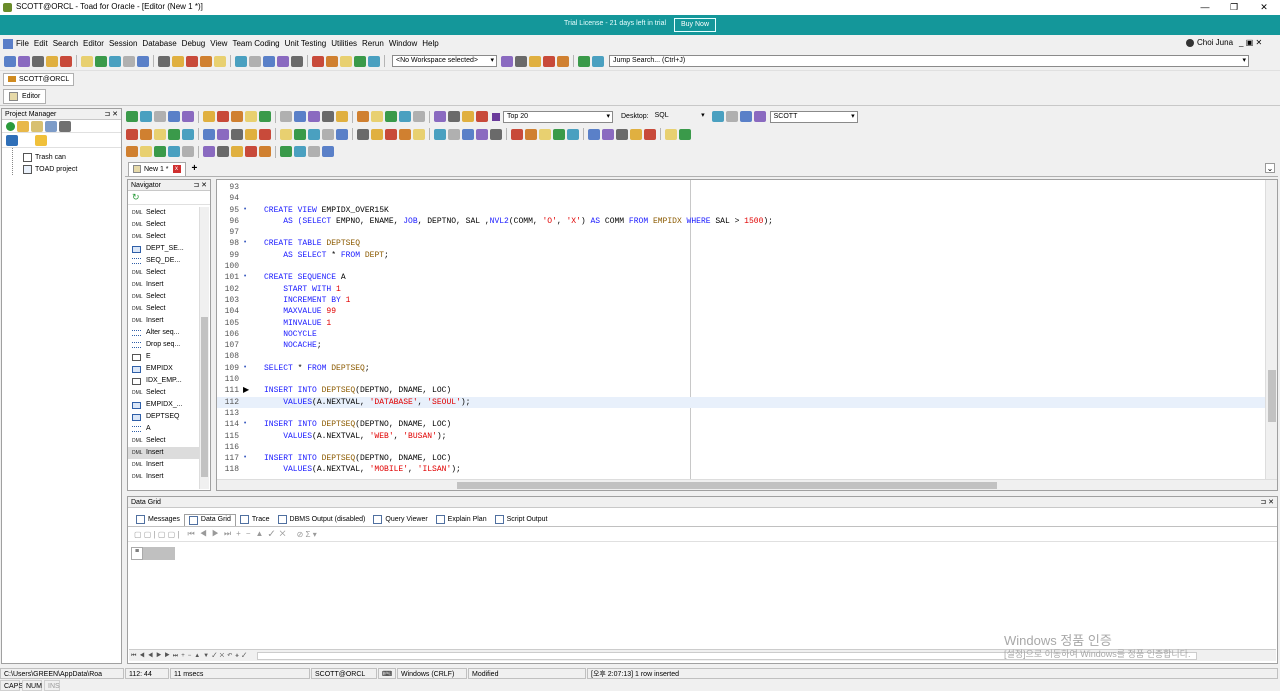 The image size is (1280, 691). I want to click on close-button: ✕, so click(1264, 7).